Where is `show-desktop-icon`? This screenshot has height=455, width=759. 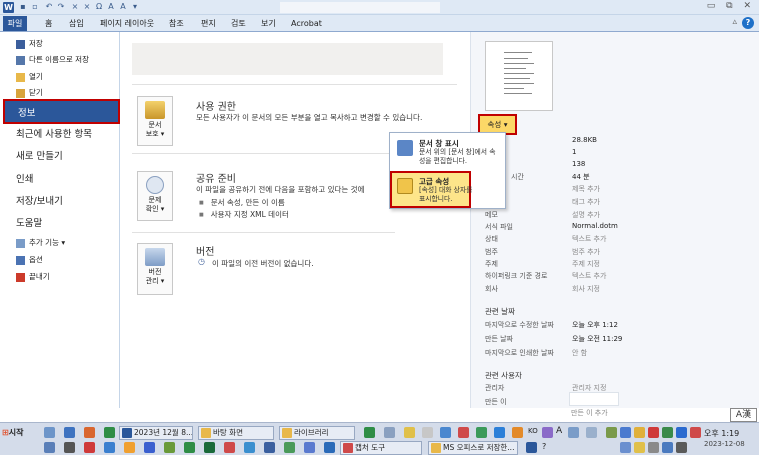 show-desktop-icon is located at coordinates (49, 432).